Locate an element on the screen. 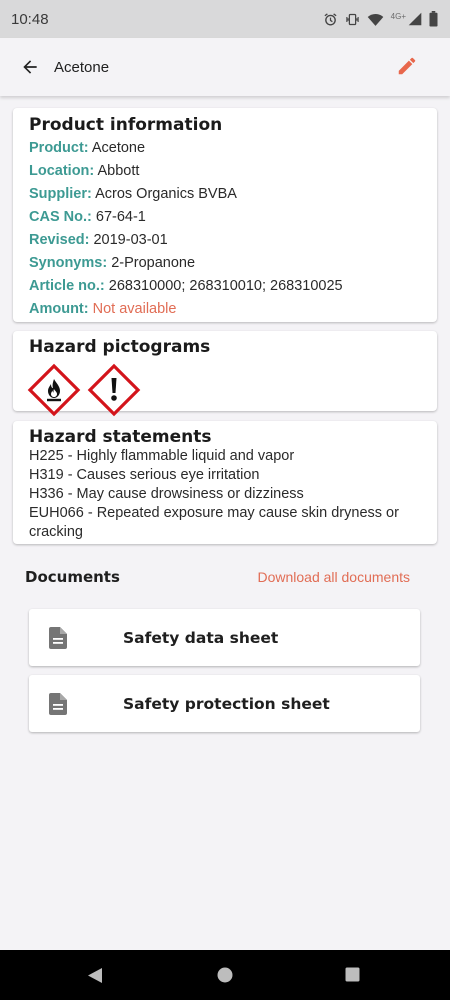  status-icons: 4G+ is located at coordinates (380, 19).